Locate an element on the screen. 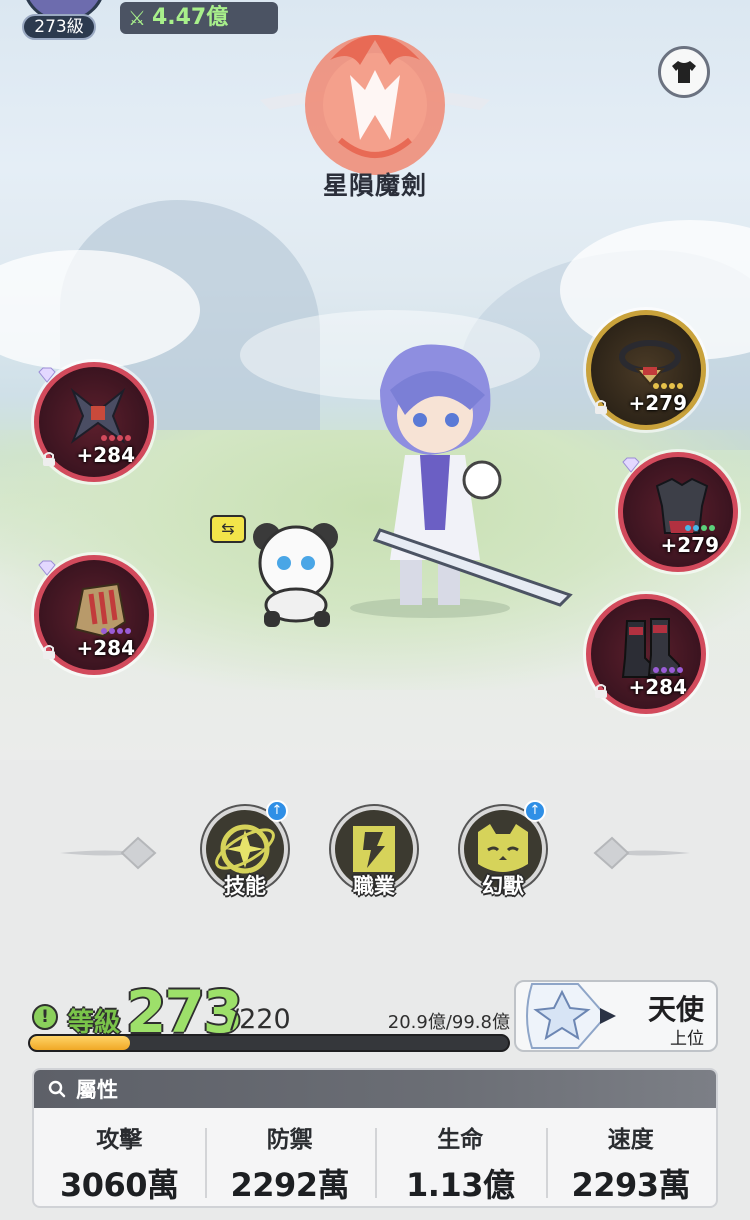 This screenshot has height=1220, width=750. class-name: 星隕魔劍 is located at coordinates (374, 185).